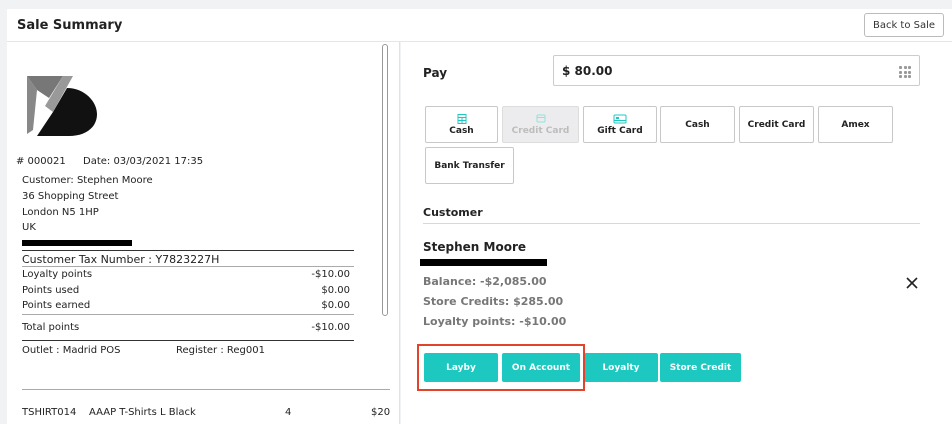 The width and height of the screenshot is (952, 424). What do you see at coordinates (70, 196) in the screenshot?
I see `receipt-address-1: 36 Shopping Street` at bounding box center [70, 196].